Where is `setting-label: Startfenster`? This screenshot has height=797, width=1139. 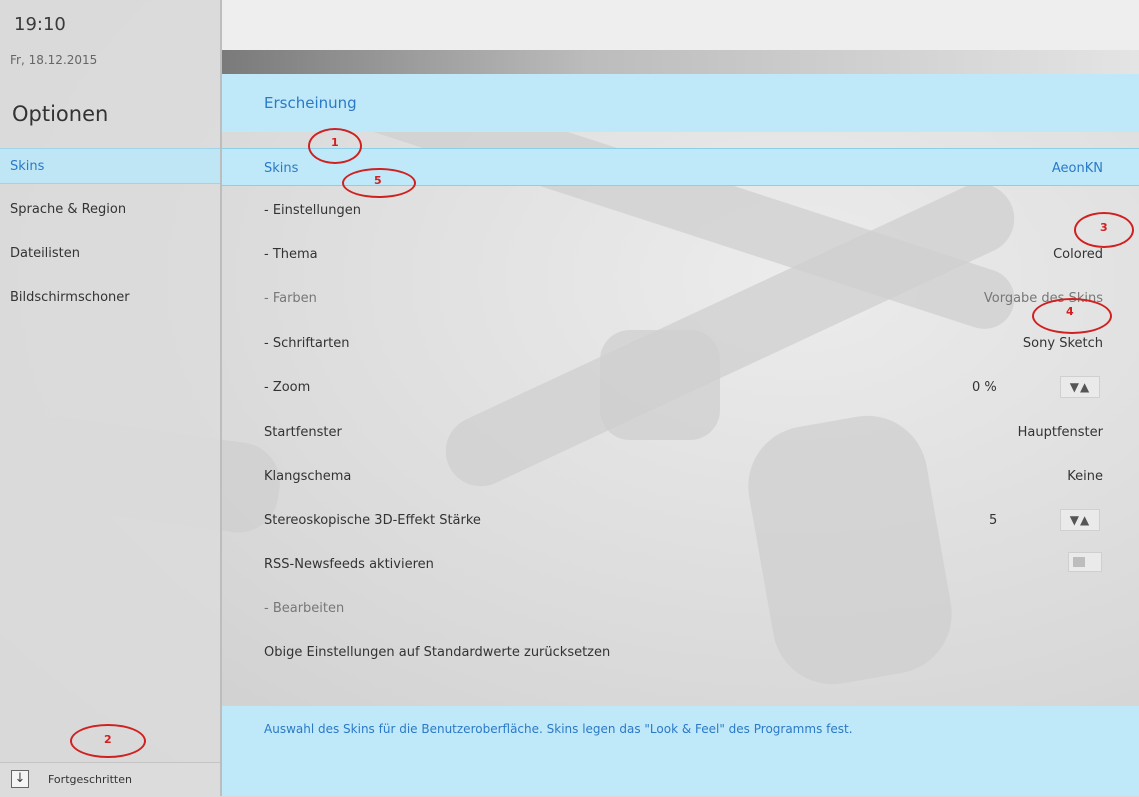 setting-label: Startfenster is located at coordinates (303, 432).